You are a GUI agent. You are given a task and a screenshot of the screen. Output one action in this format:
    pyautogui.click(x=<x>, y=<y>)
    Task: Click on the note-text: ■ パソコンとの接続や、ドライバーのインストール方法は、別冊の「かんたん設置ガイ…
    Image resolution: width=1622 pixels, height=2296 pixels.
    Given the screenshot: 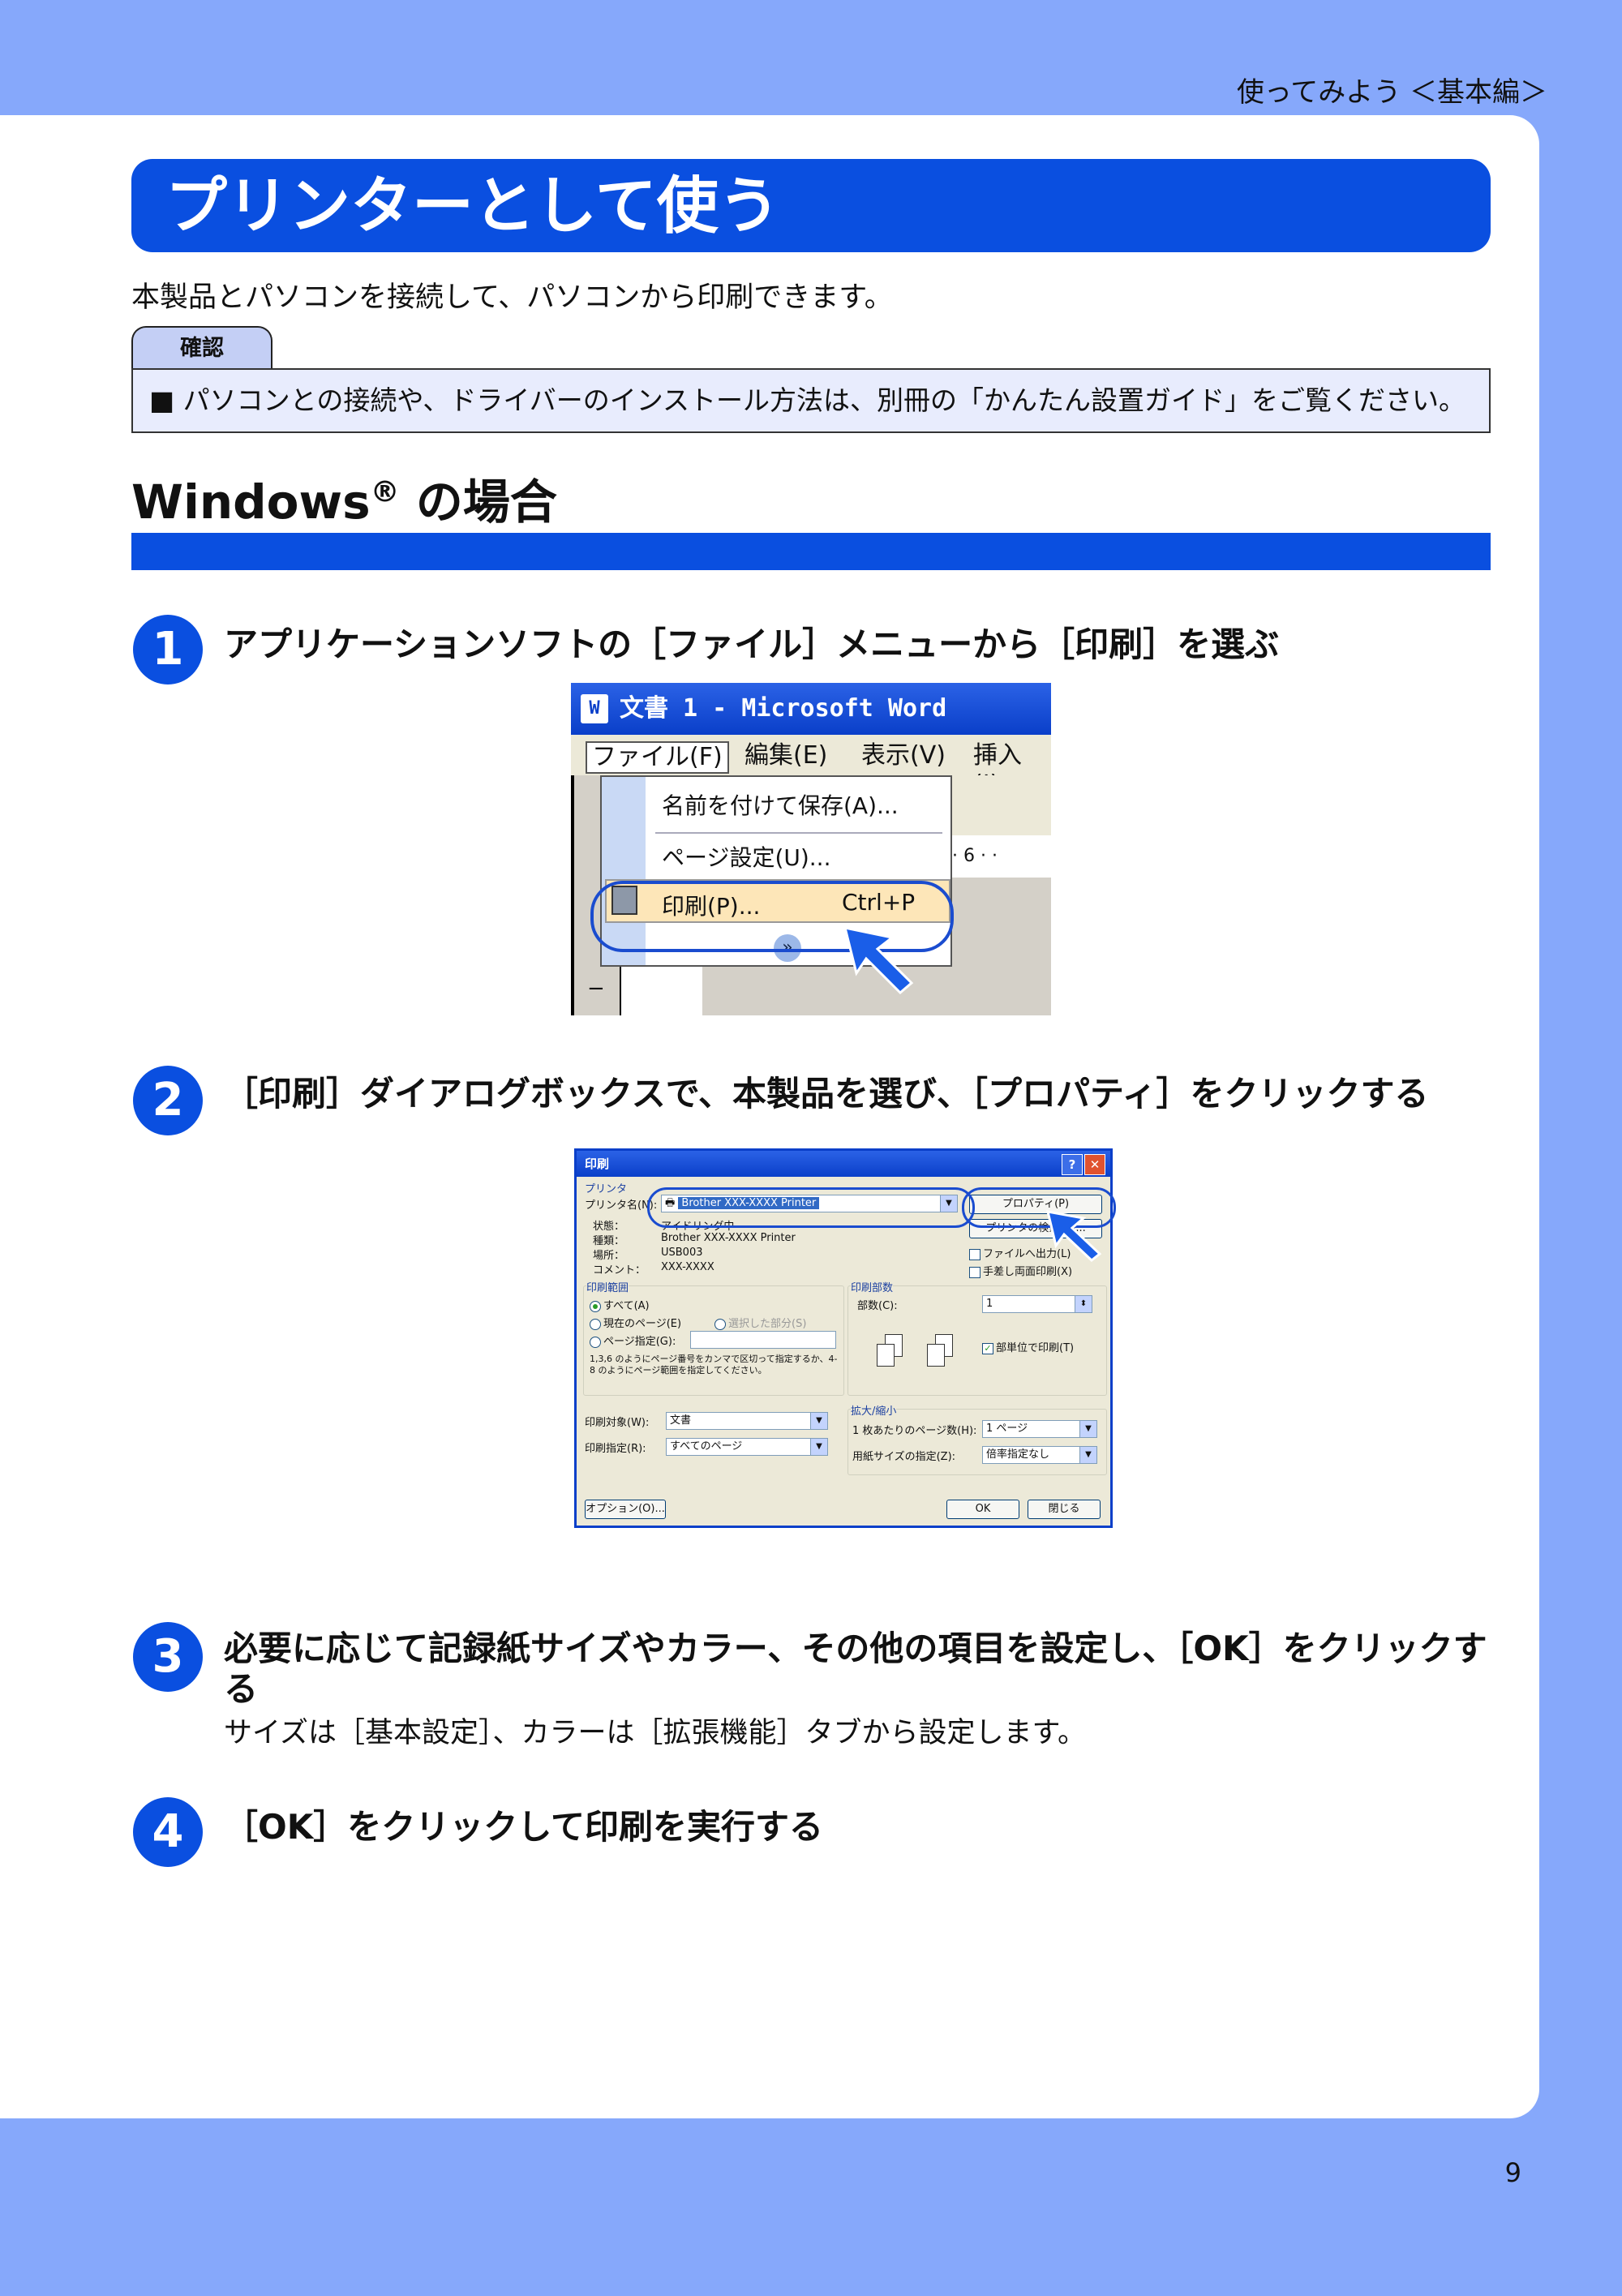 What is the action you would take?
    pyautogui.click(x=808, y=400)
    